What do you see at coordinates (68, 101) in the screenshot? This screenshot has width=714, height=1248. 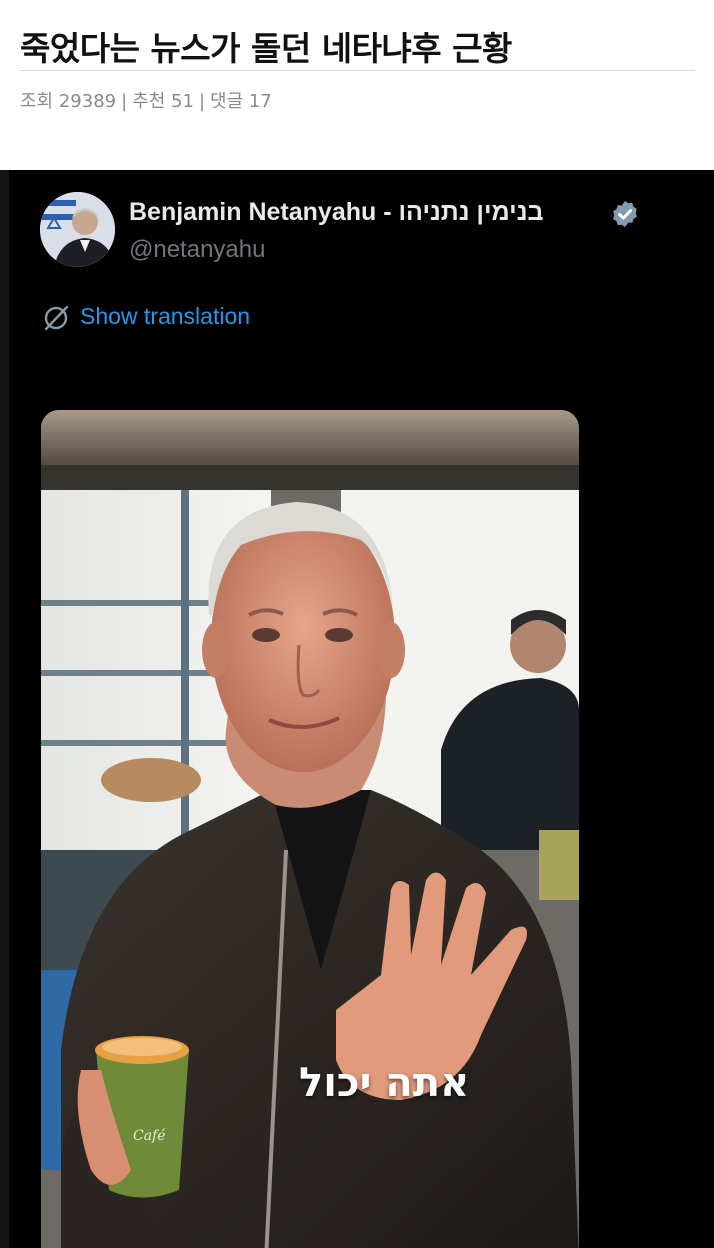 I see `views-count: 조회 29389` at bounding box center [68, 101].